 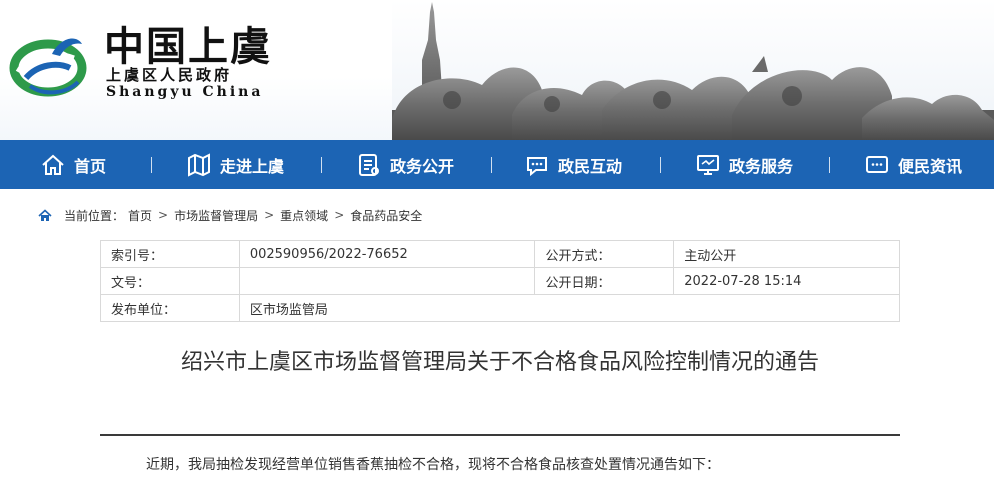 I want to click on nav-label: 政务公开, so click(x=422, y=166).